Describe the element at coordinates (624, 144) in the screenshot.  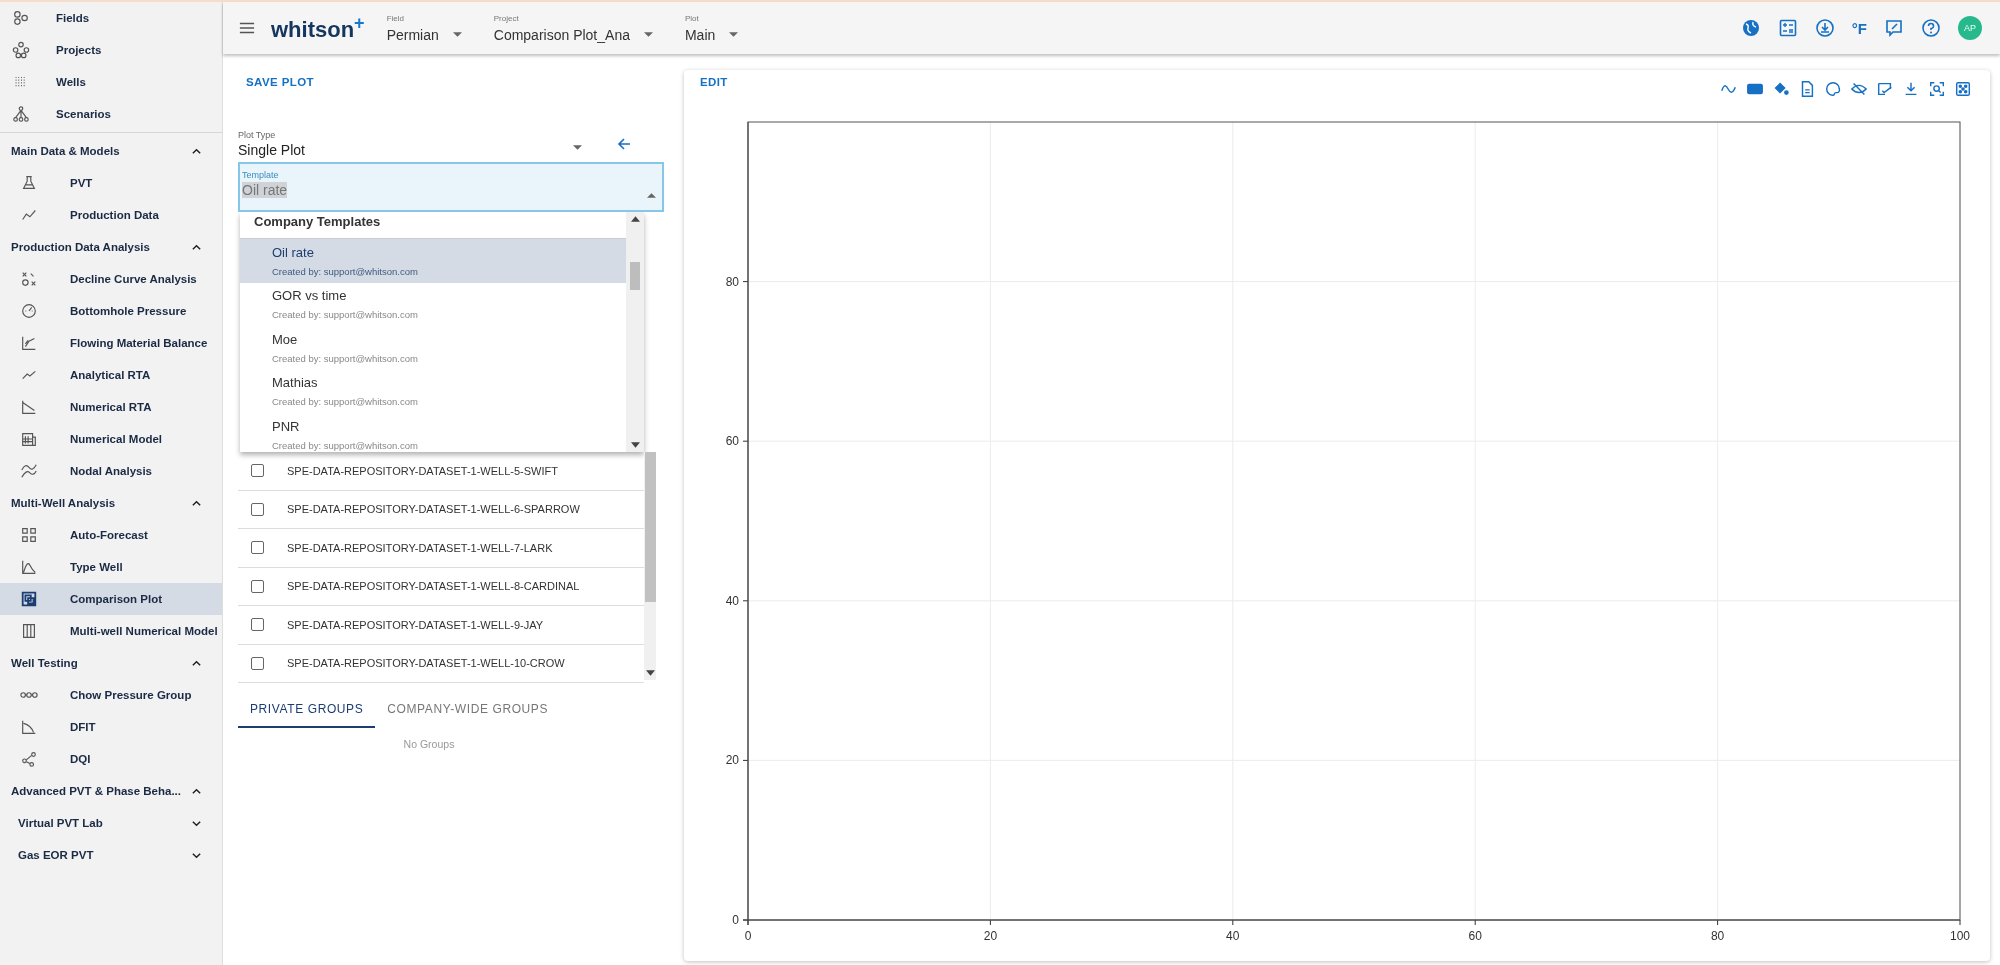
I see `back-arrow-icon` at that location.